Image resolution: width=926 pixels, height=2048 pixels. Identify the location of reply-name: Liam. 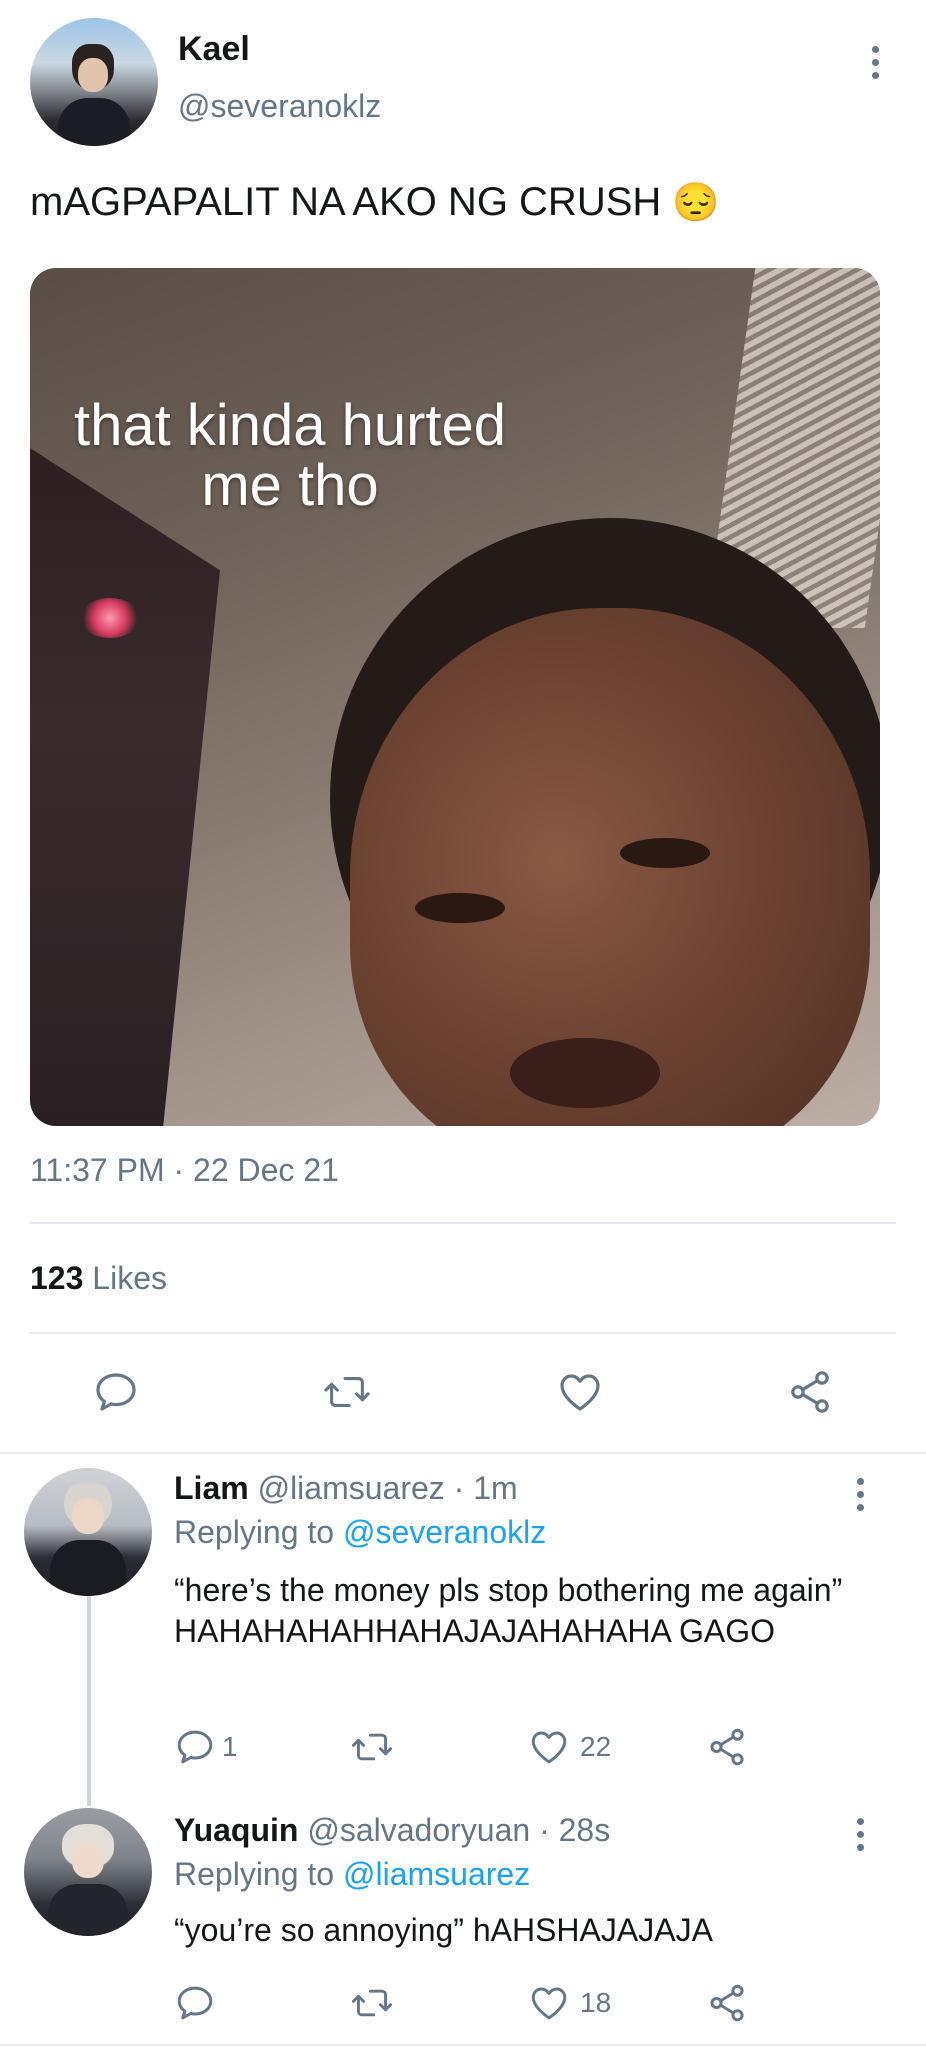
(211, 1488).